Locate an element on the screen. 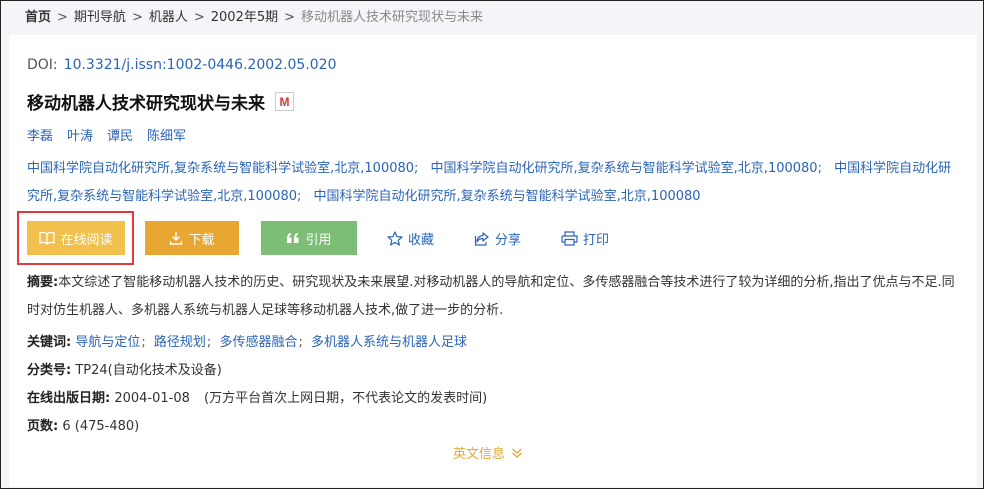 The width and height of the screenshot is (984, 489). affiliation-link: 中国科学院自动化研究所,复杂系统与智能科学试验室,北京,100080 is located at coordinates (507, 196).